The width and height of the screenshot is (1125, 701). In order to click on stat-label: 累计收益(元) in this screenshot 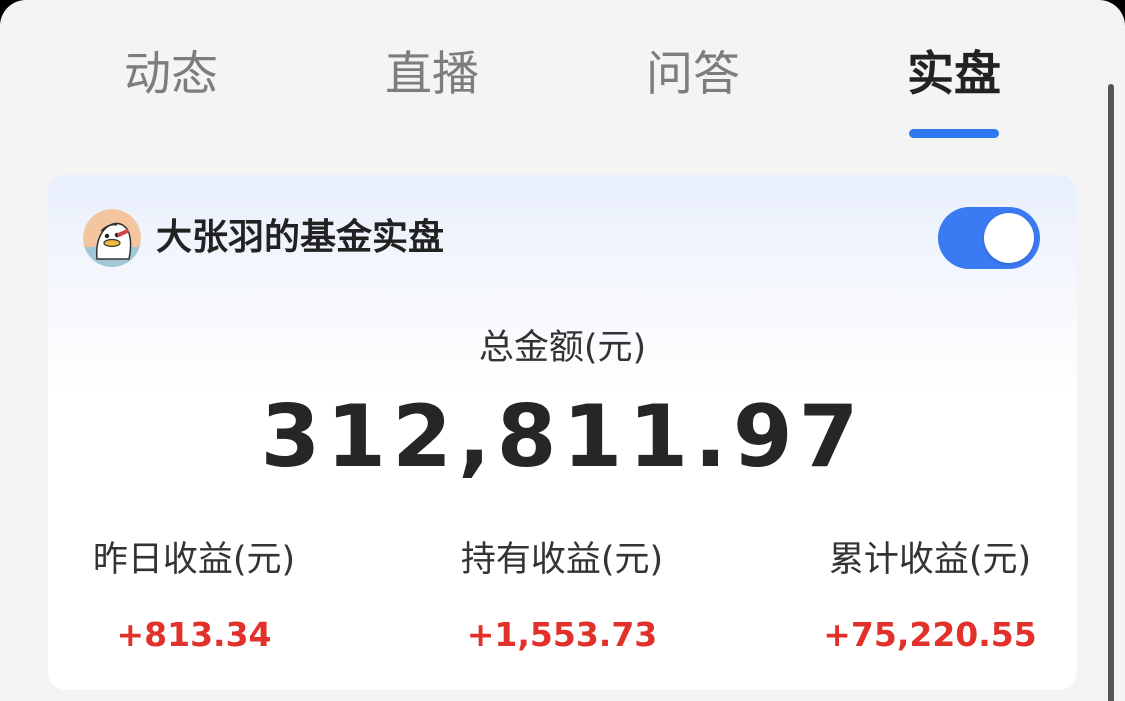, I will do `click(930, 560)`.